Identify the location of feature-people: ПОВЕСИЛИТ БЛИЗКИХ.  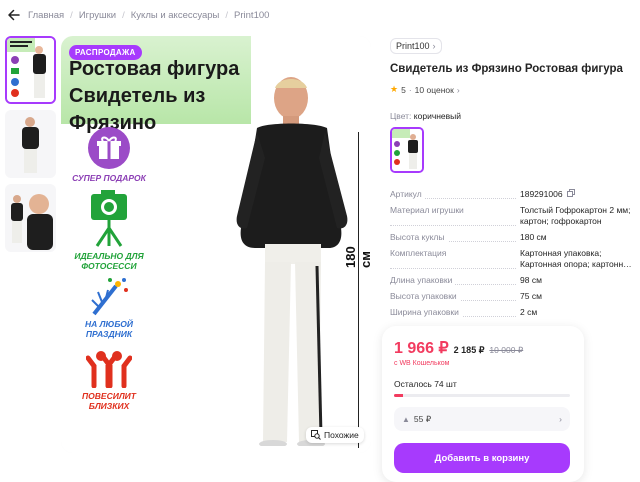
(109, 379).